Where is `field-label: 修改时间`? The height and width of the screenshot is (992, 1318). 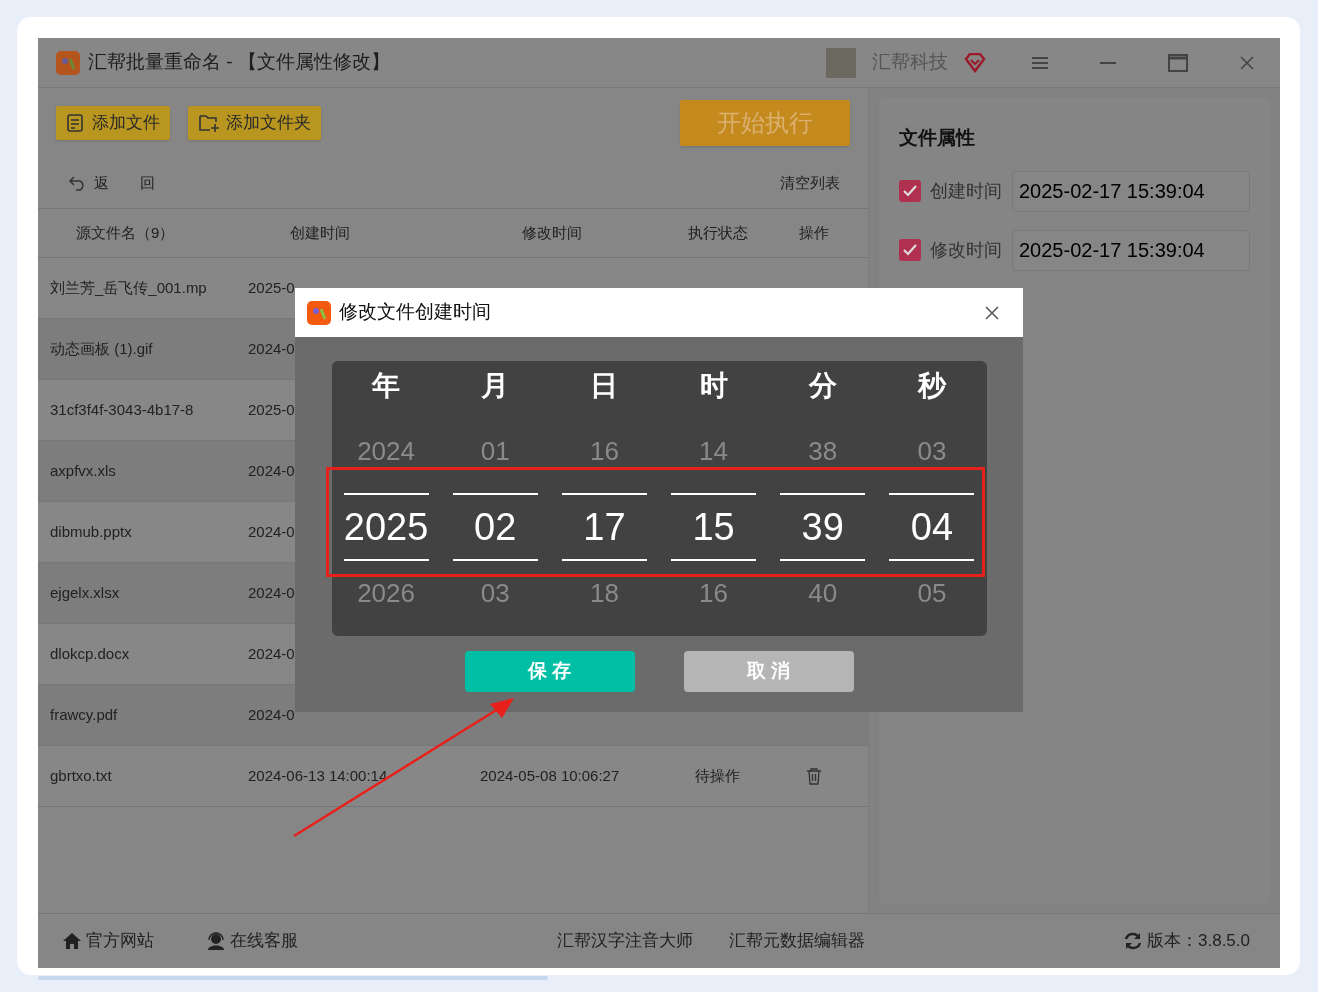 field-label: 修改时间 is located at coordinates (966, 250).